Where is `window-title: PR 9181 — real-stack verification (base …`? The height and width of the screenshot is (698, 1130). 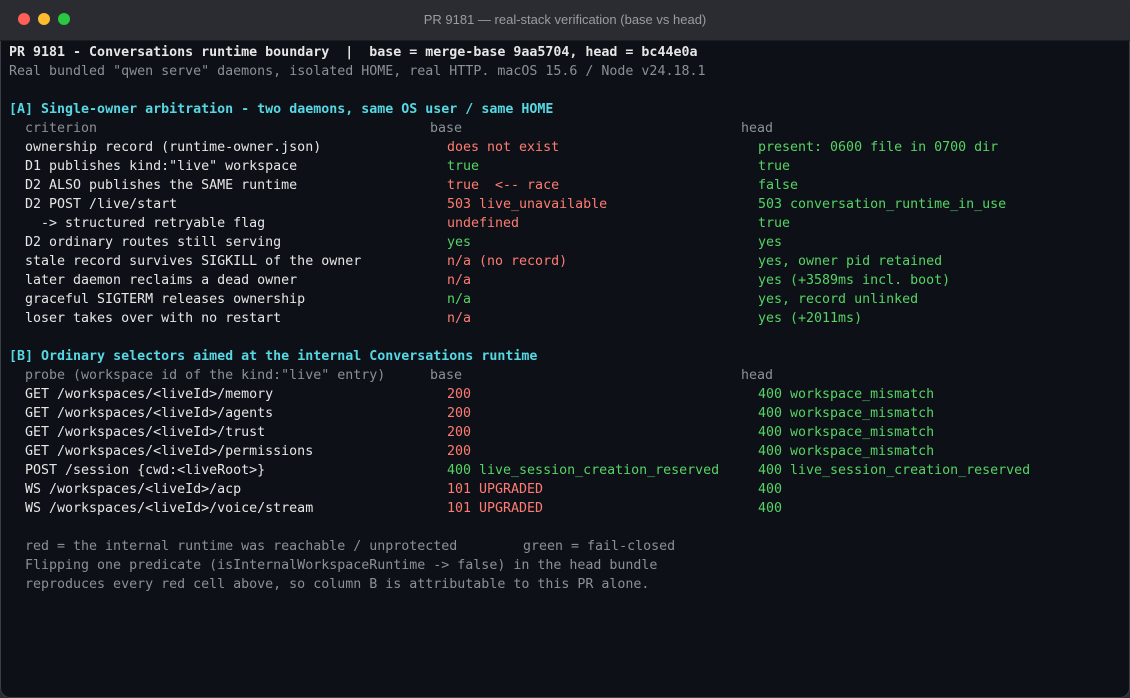 window-title: PR 9181 — real-stack verification (base … is located at coordinates (565, 19).